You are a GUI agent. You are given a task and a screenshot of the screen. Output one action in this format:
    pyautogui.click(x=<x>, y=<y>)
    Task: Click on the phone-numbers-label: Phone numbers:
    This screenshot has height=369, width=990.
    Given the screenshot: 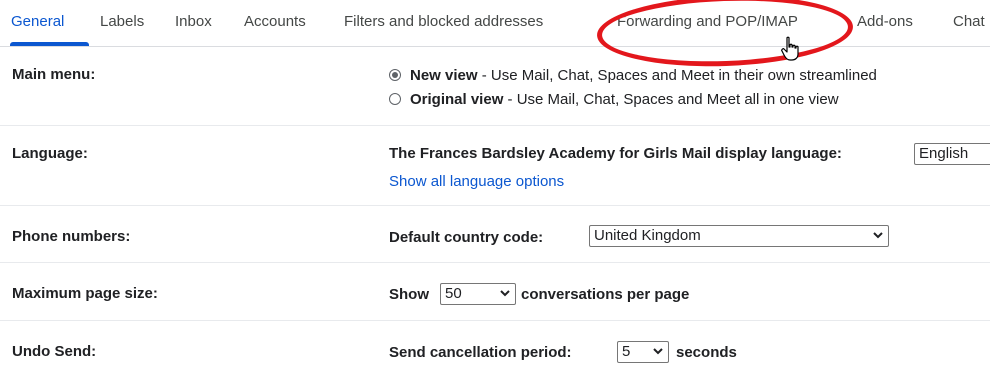 What is the action you would take?
    pyautogui.click(x=71, y=236)
    